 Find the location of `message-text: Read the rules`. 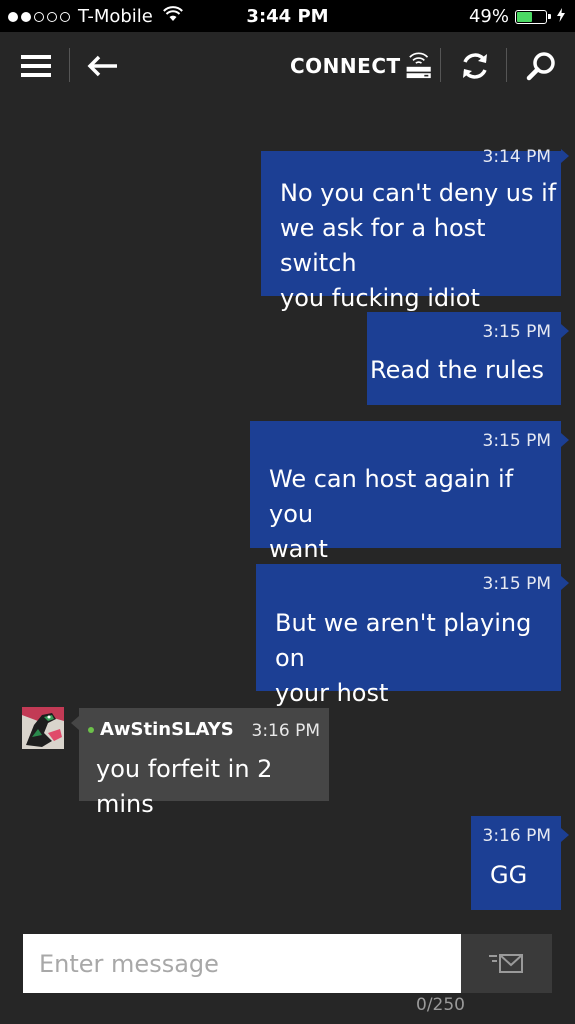

message-text: Read the rules is located at coordinates (457, 370).